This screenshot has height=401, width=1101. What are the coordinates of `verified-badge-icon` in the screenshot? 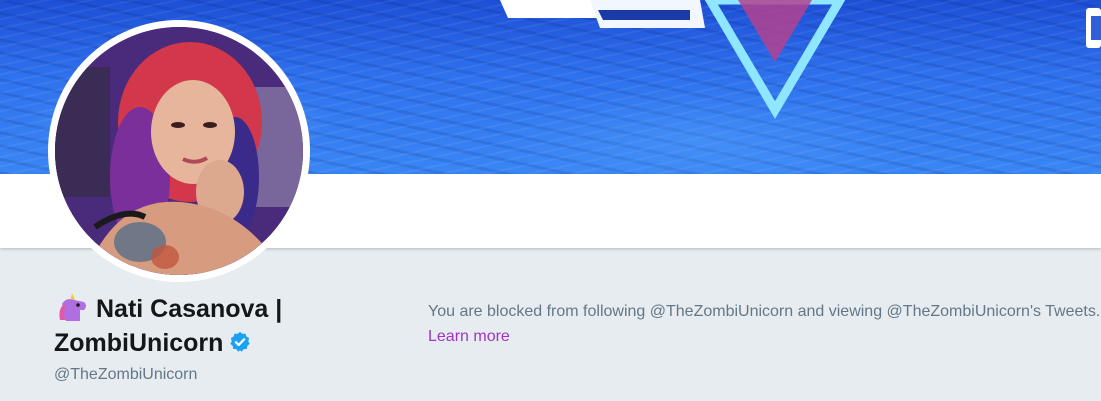 It's located at (240, 341).